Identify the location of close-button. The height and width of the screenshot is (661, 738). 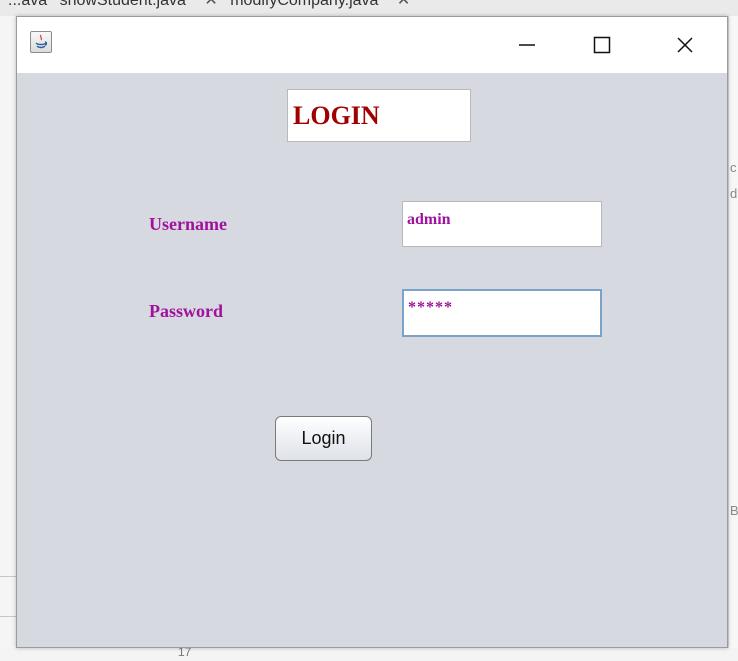
(685, 45).